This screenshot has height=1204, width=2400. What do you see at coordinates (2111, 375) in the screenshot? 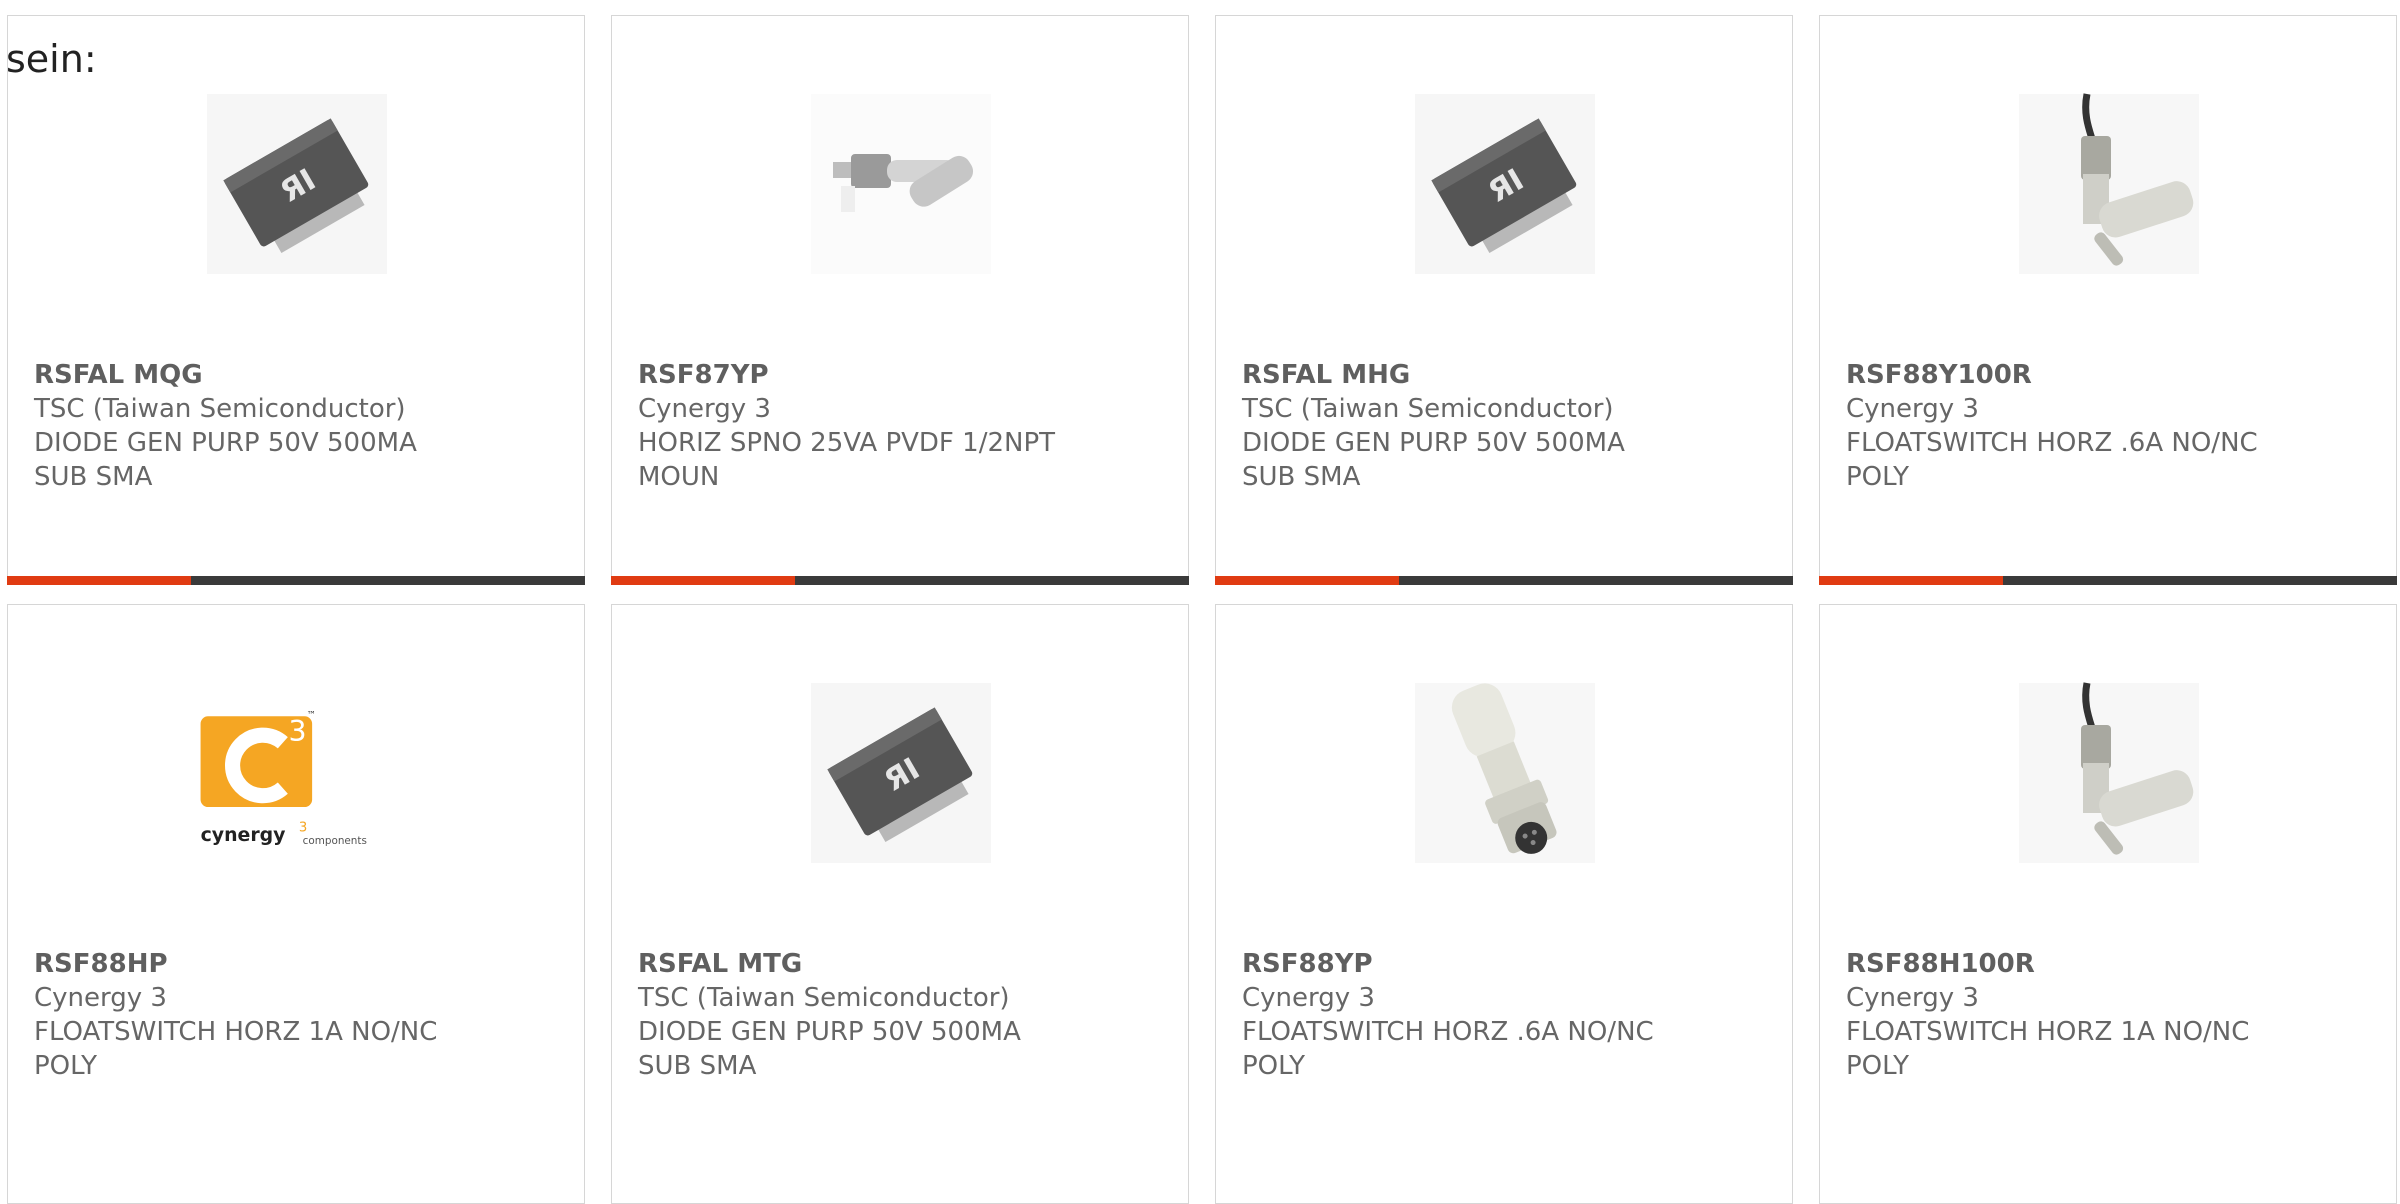
I see `part-number: RSF88Y100R` at bounding box center [2111, 375].